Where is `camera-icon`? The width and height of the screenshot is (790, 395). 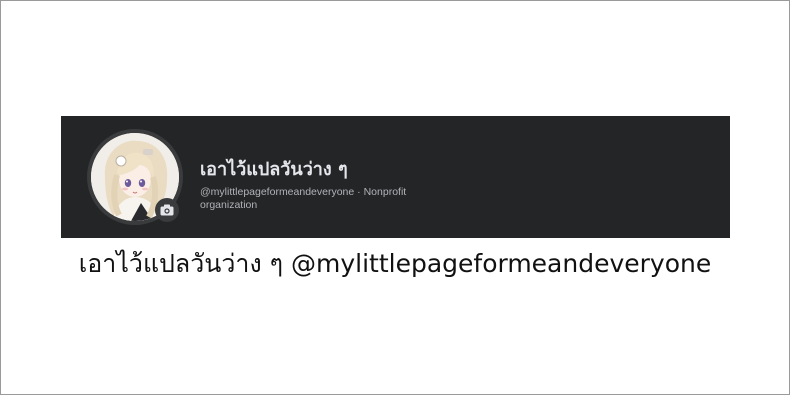
camera-icon is located at coordinates (167, 210).